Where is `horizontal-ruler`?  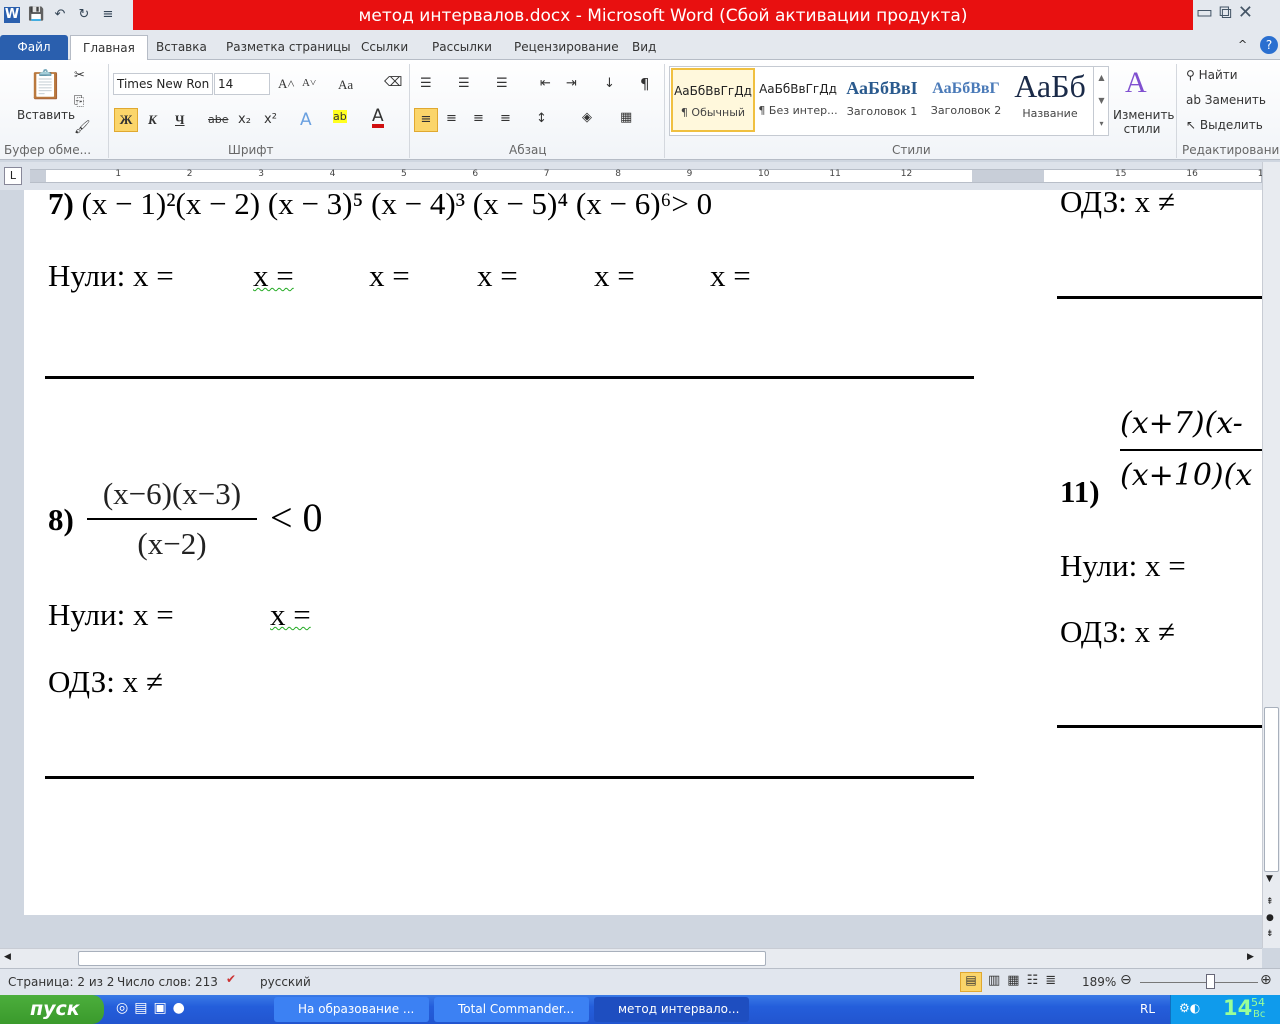
horizontal-ruler is located at coordinates (646, 176).